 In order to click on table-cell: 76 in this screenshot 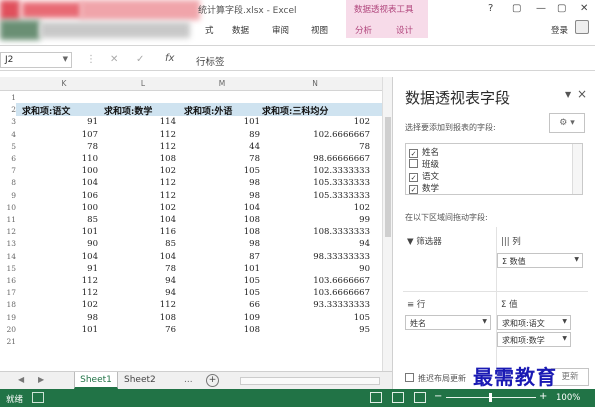, I will do `click(141, 330)`.